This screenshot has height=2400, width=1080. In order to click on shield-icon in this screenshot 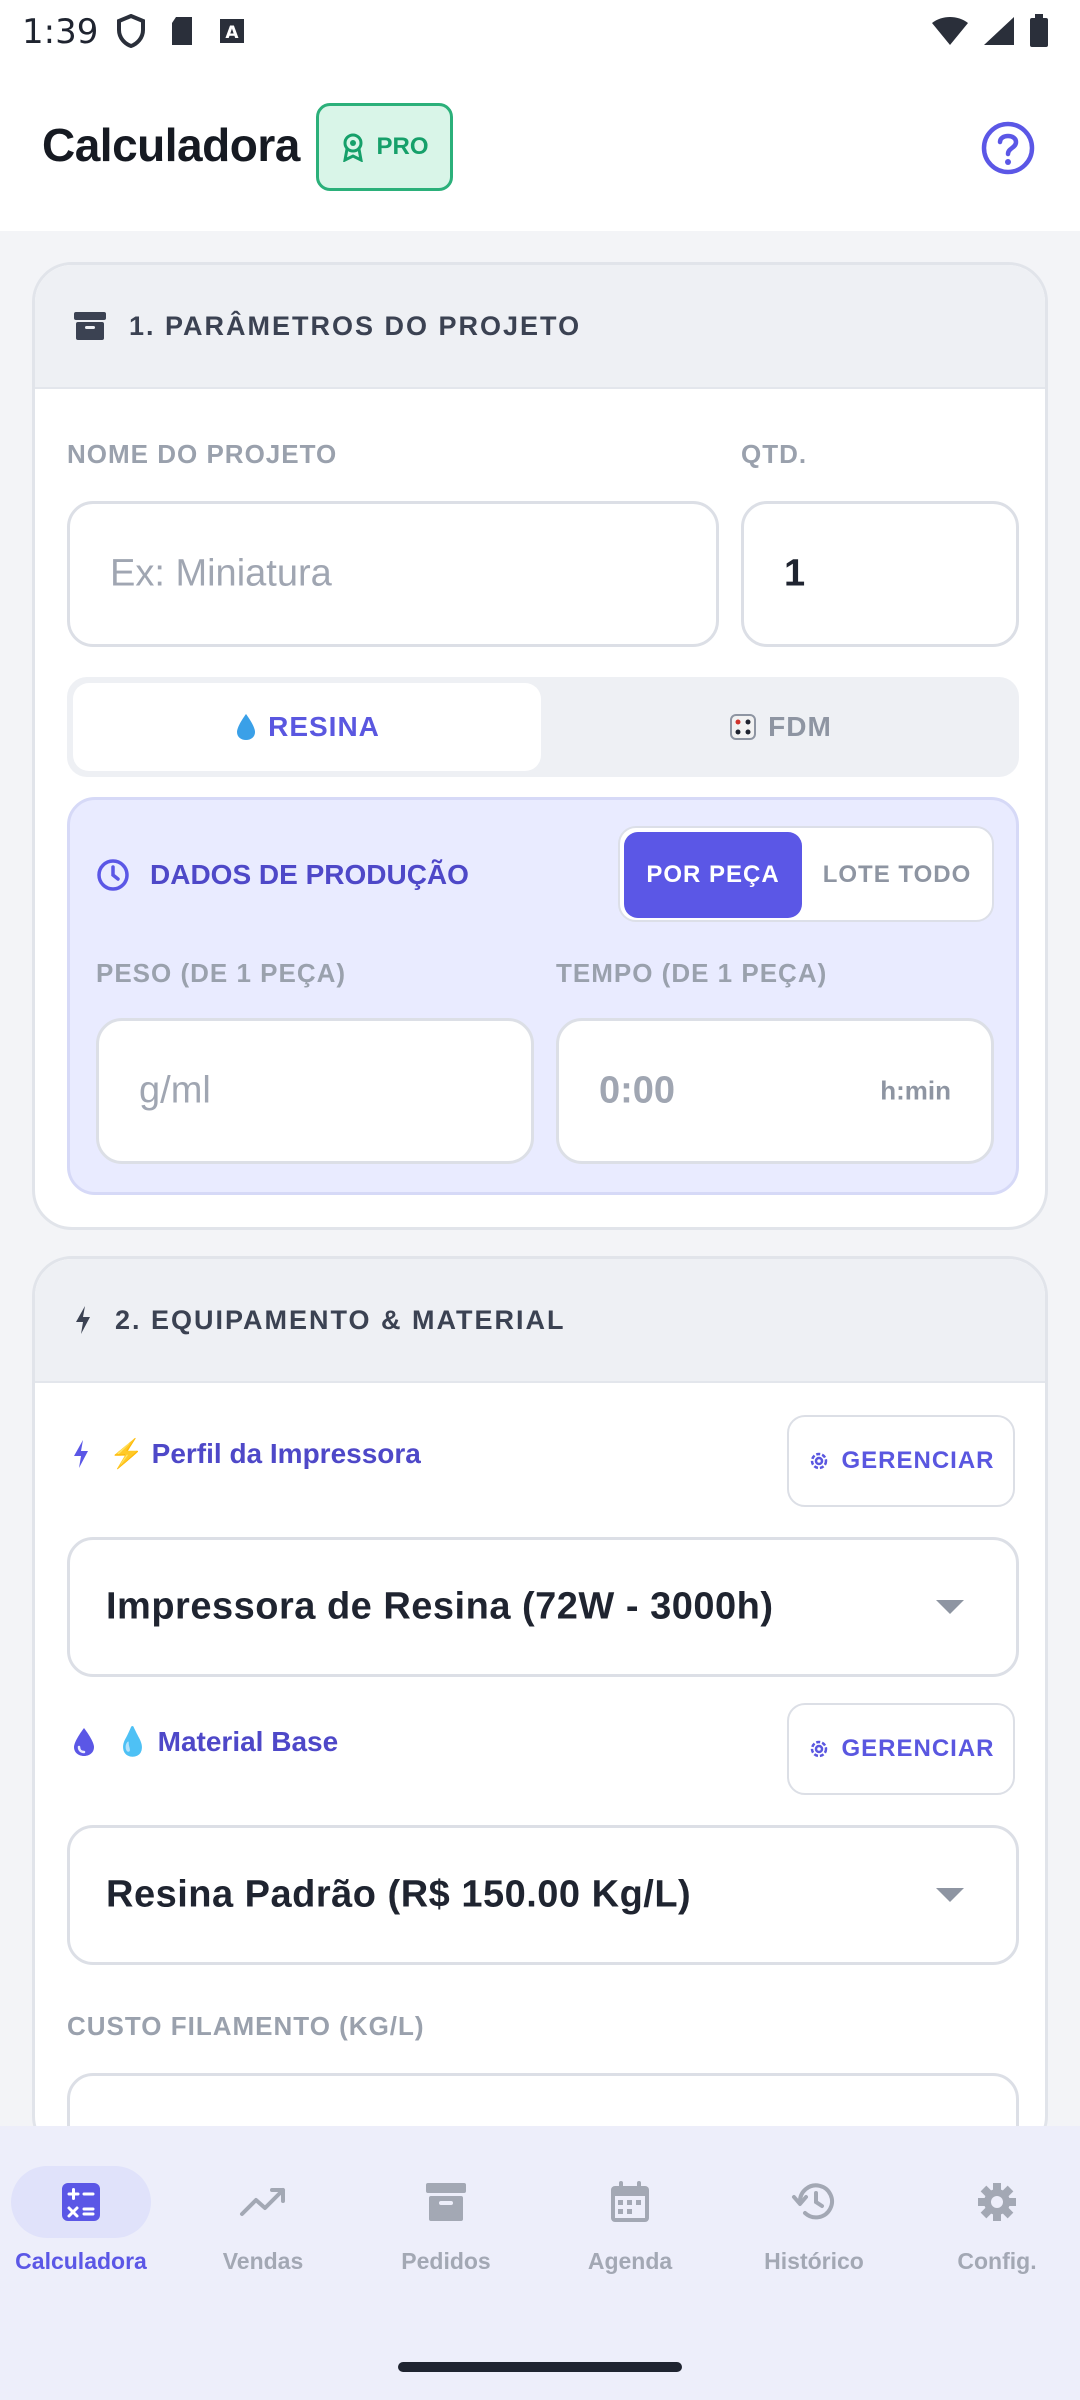, I will do `click(131, 31)`.